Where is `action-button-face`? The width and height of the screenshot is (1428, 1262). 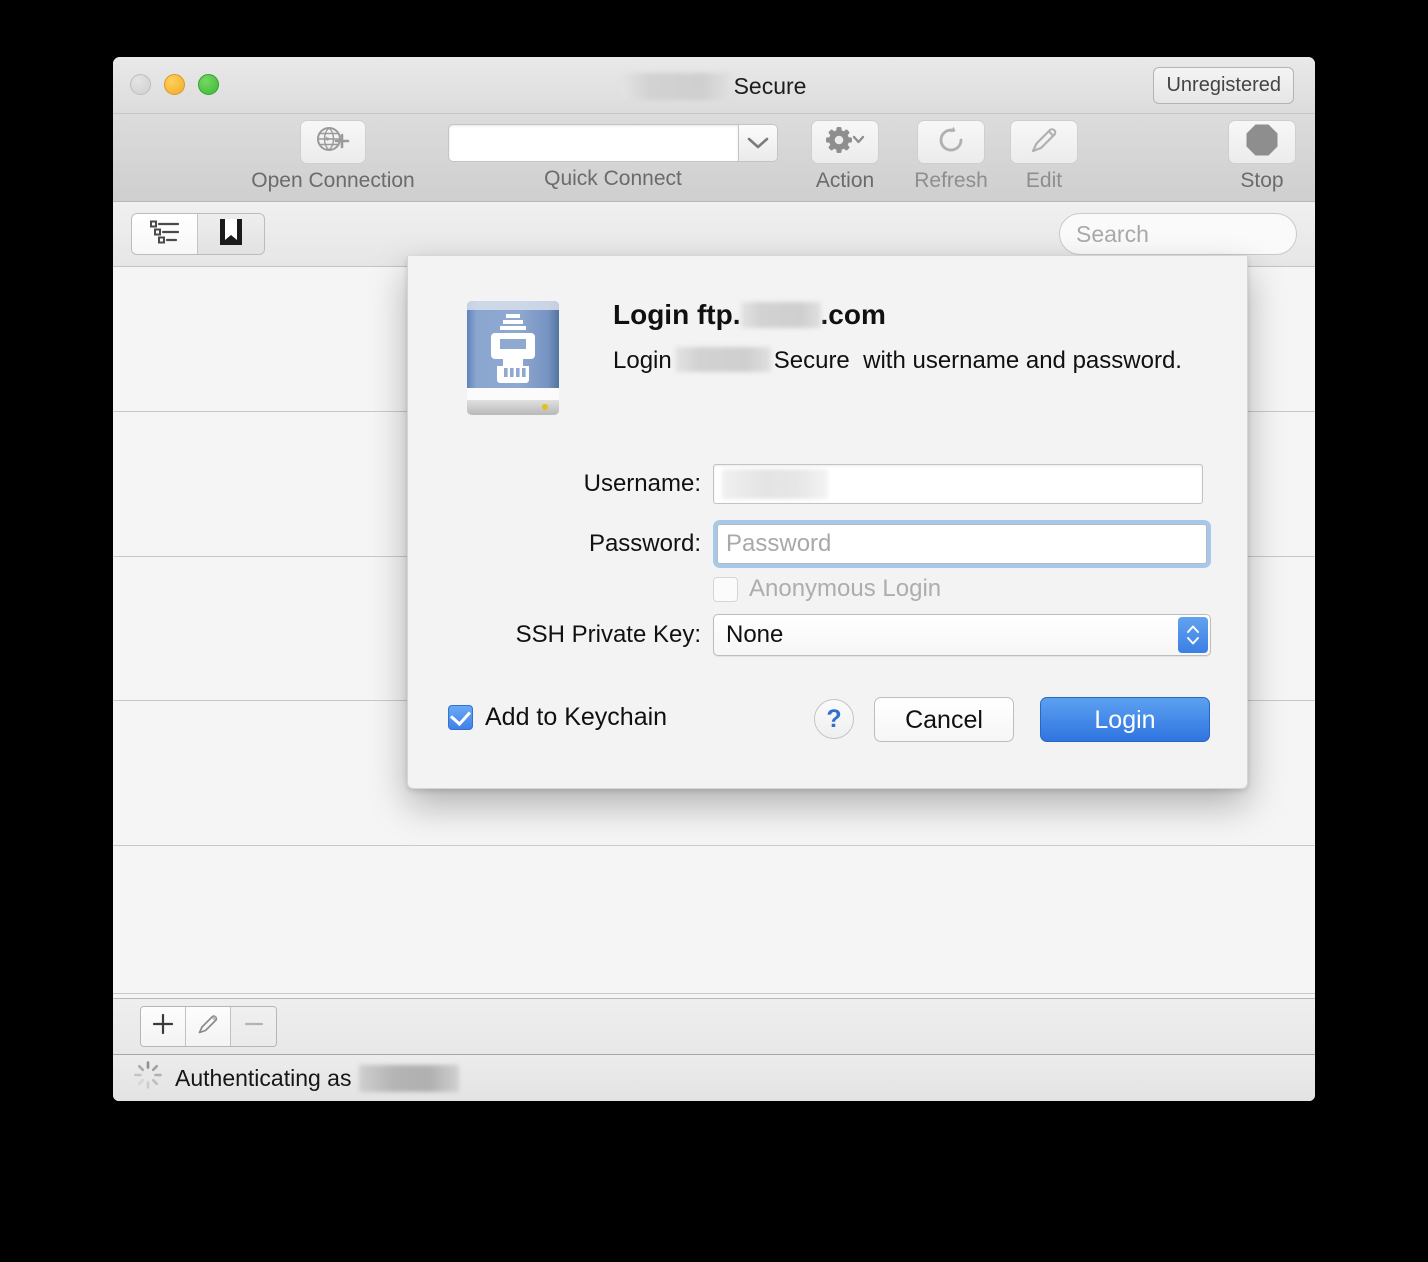 action-button-face is located at coordinates (845, 142).